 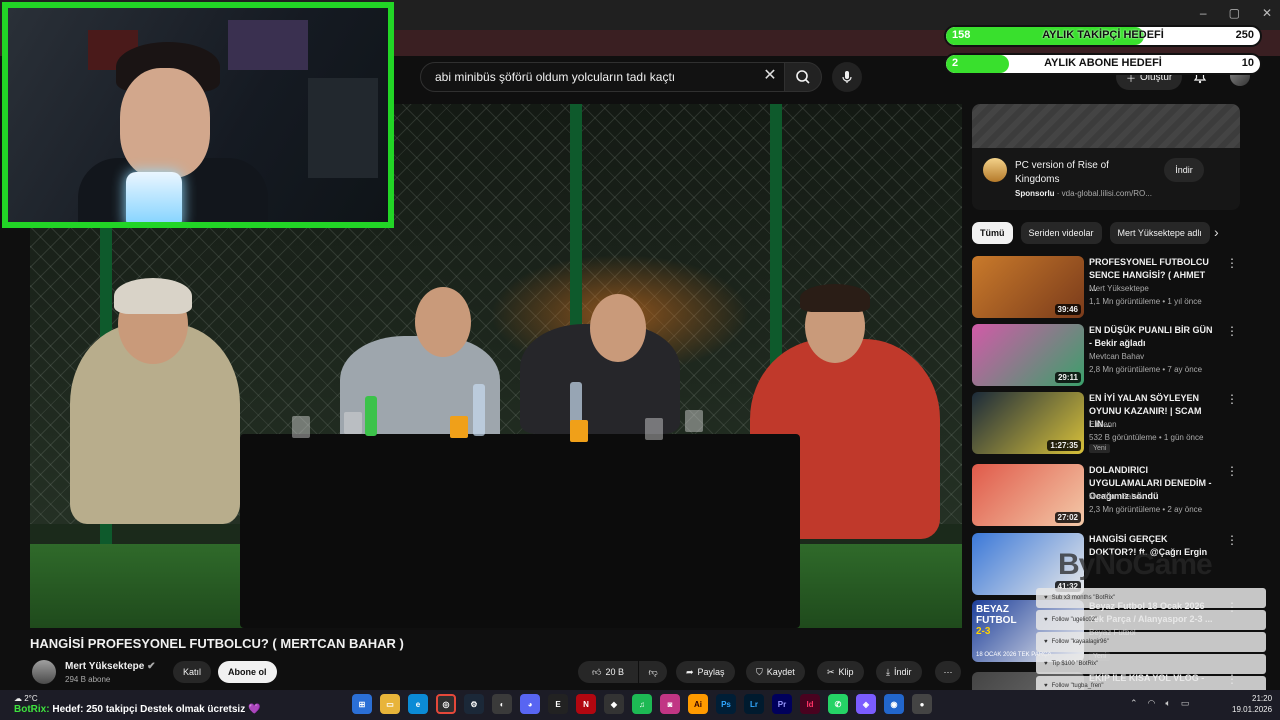 What do you see at coordinates (1262, 698) in the screenshot?
I see `clock-time: 21:20` at bounding box center [1262, 698].